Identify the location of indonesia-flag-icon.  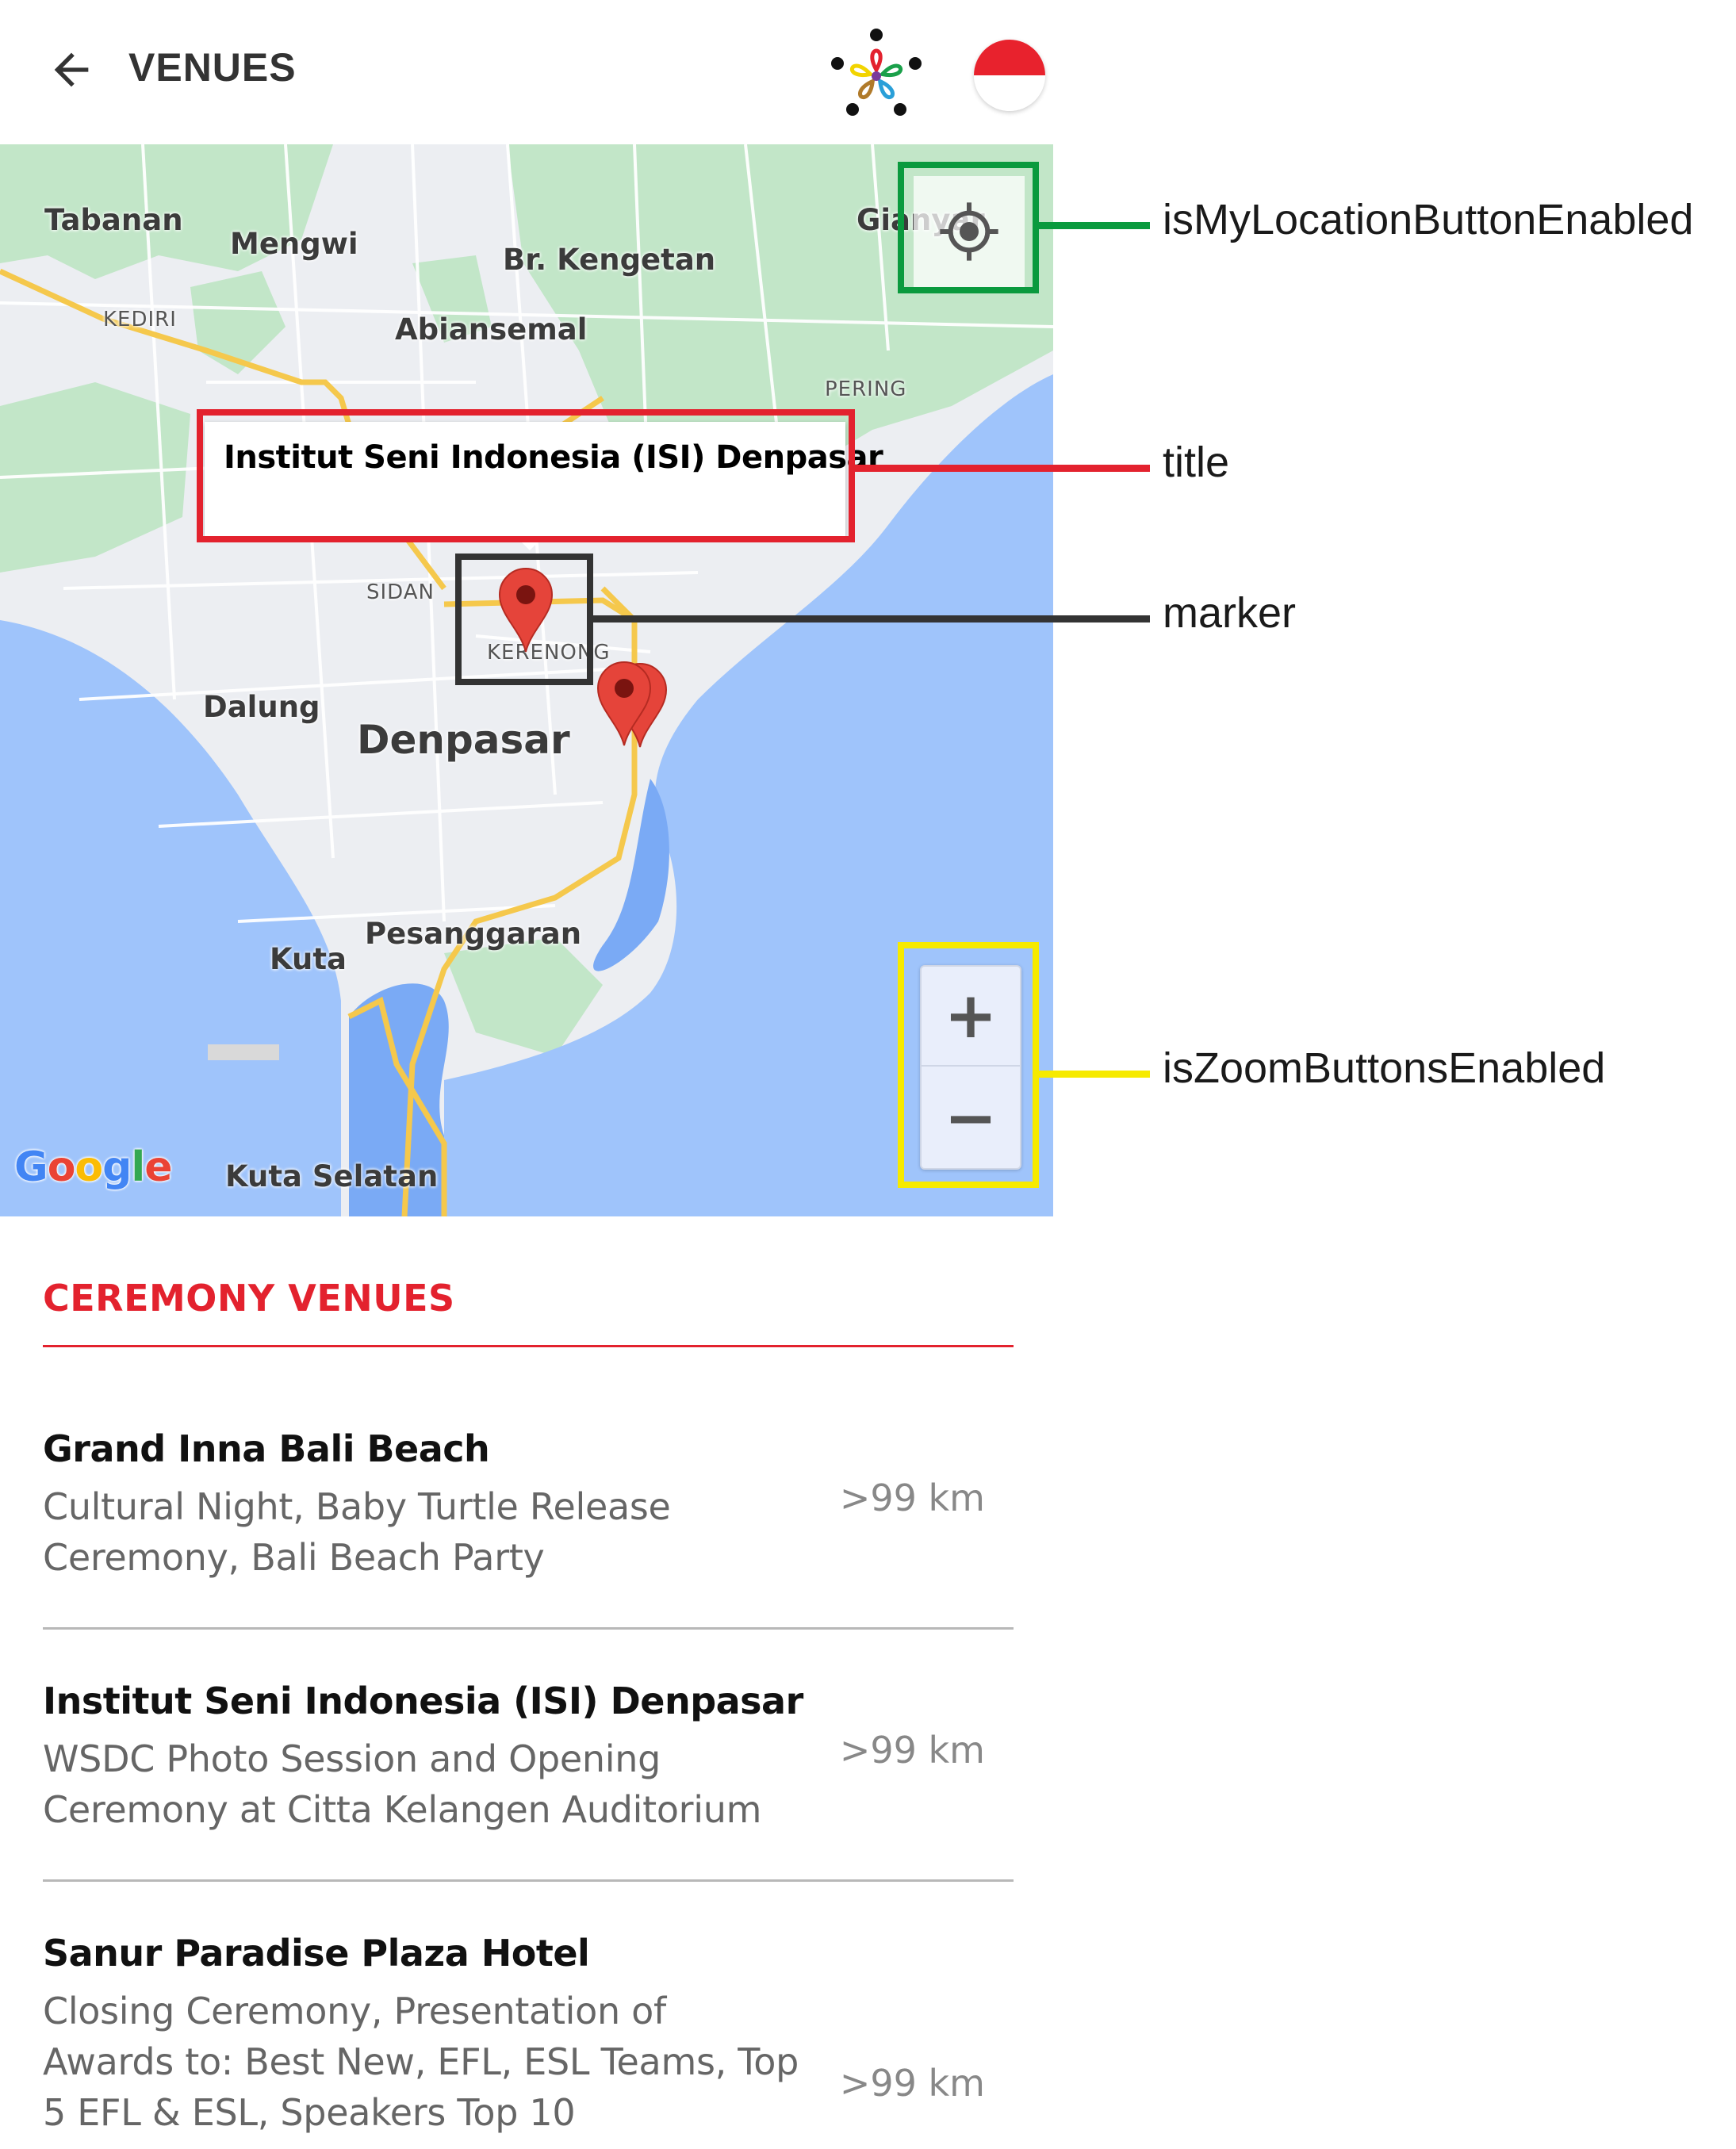
(1009, 75).